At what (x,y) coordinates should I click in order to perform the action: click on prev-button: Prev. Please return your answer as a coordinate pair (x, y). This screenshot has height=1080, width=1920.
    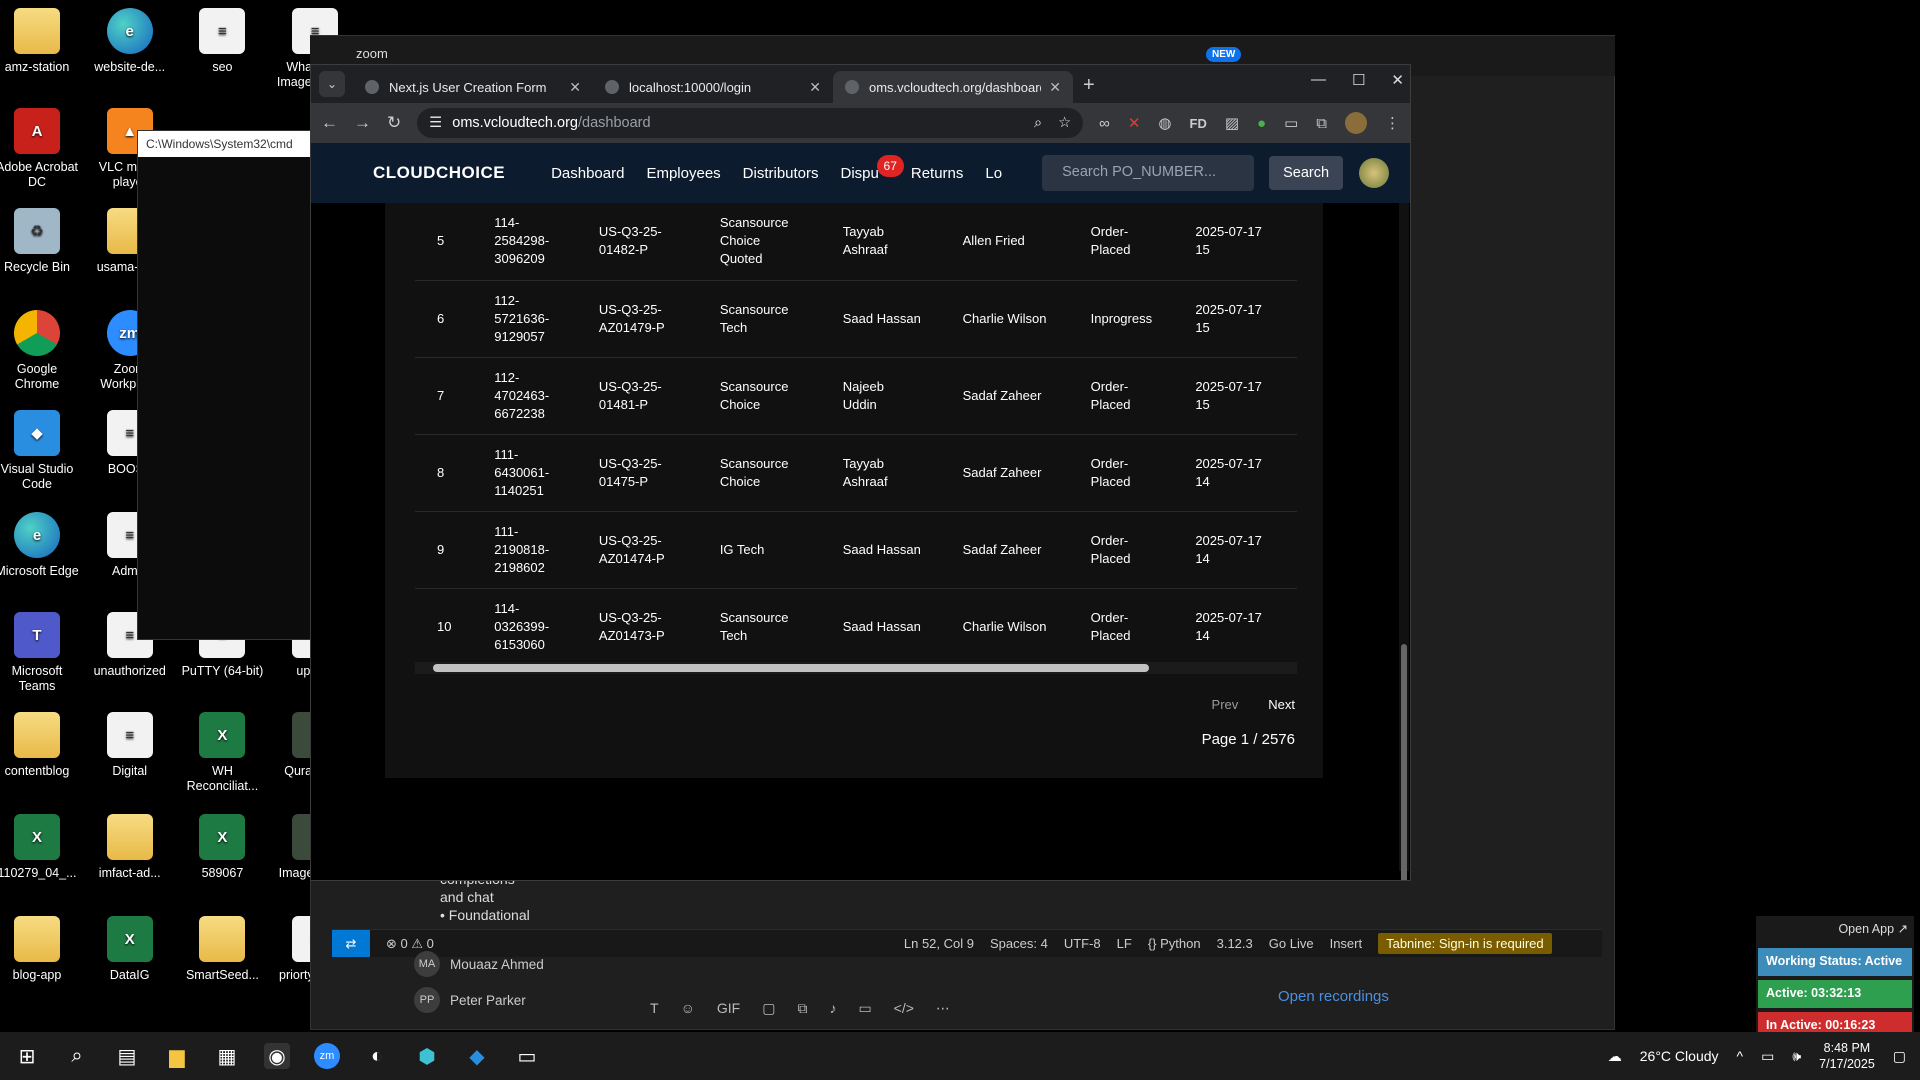
    Looking at the image, I should click on (1225, 704).